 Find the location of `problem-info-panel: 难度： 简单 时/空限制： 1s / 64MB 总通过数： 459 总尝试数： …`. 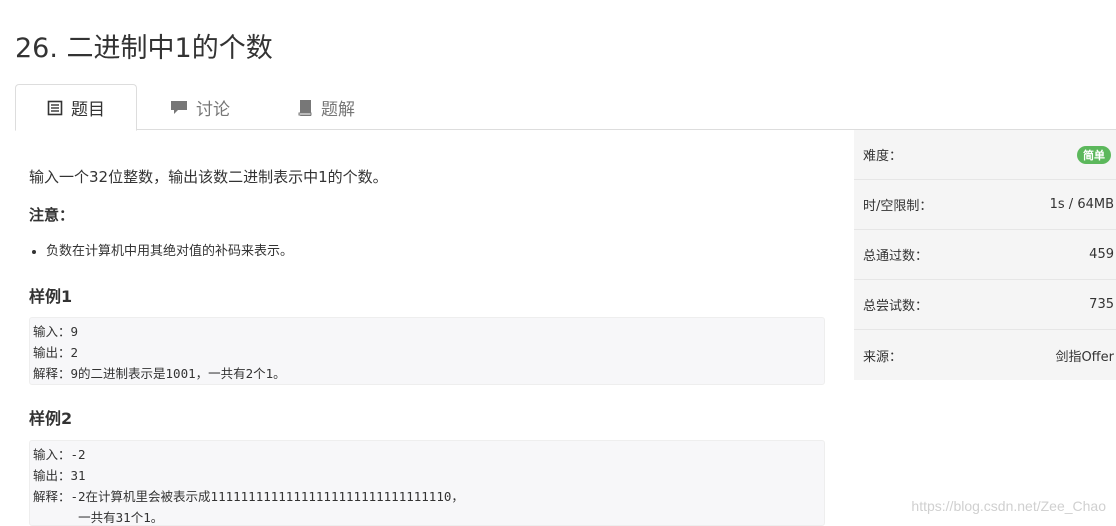

problem-info-panel: 难度： 简单 时/空限制： 1s / 64MB 总通过数： 459 总尝试数： … is located at coordinates (985, 255).